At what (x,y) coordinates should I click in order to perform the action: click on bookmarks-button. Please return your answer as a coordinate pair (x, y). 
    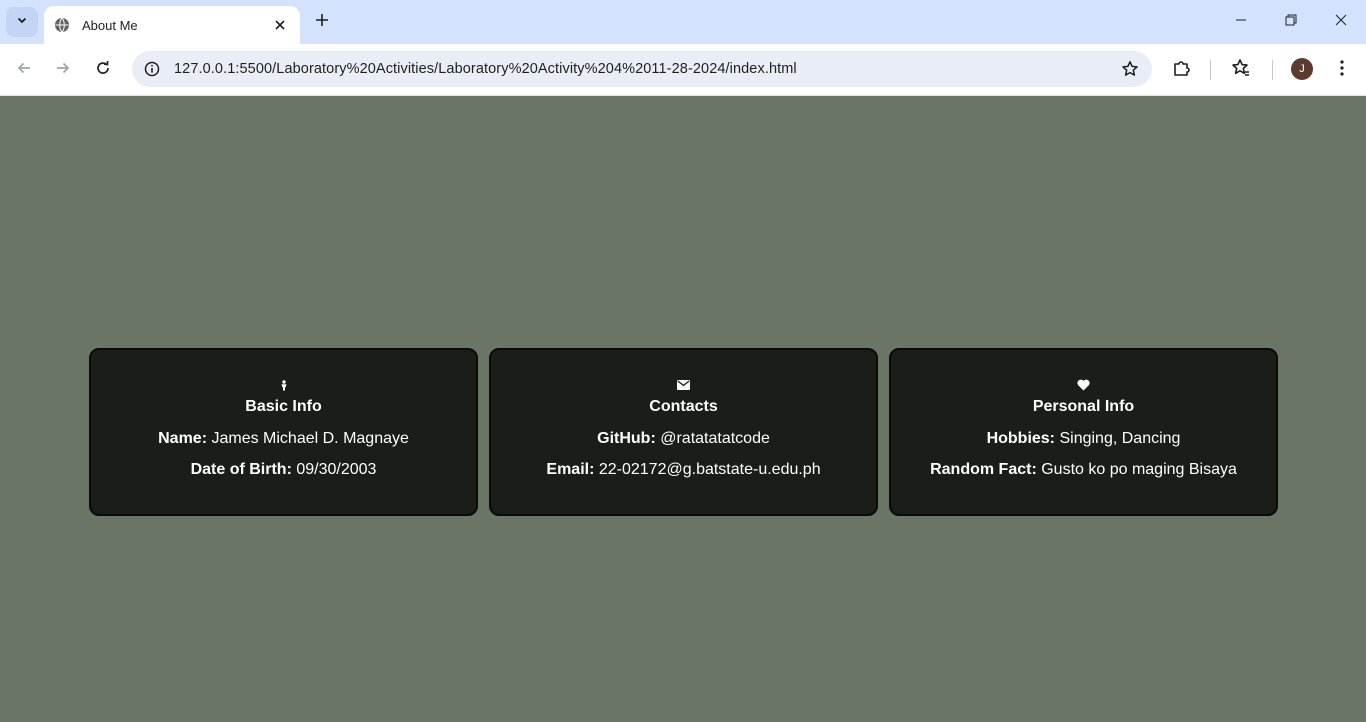
    Looking at the image, I should click on (1241, 70).